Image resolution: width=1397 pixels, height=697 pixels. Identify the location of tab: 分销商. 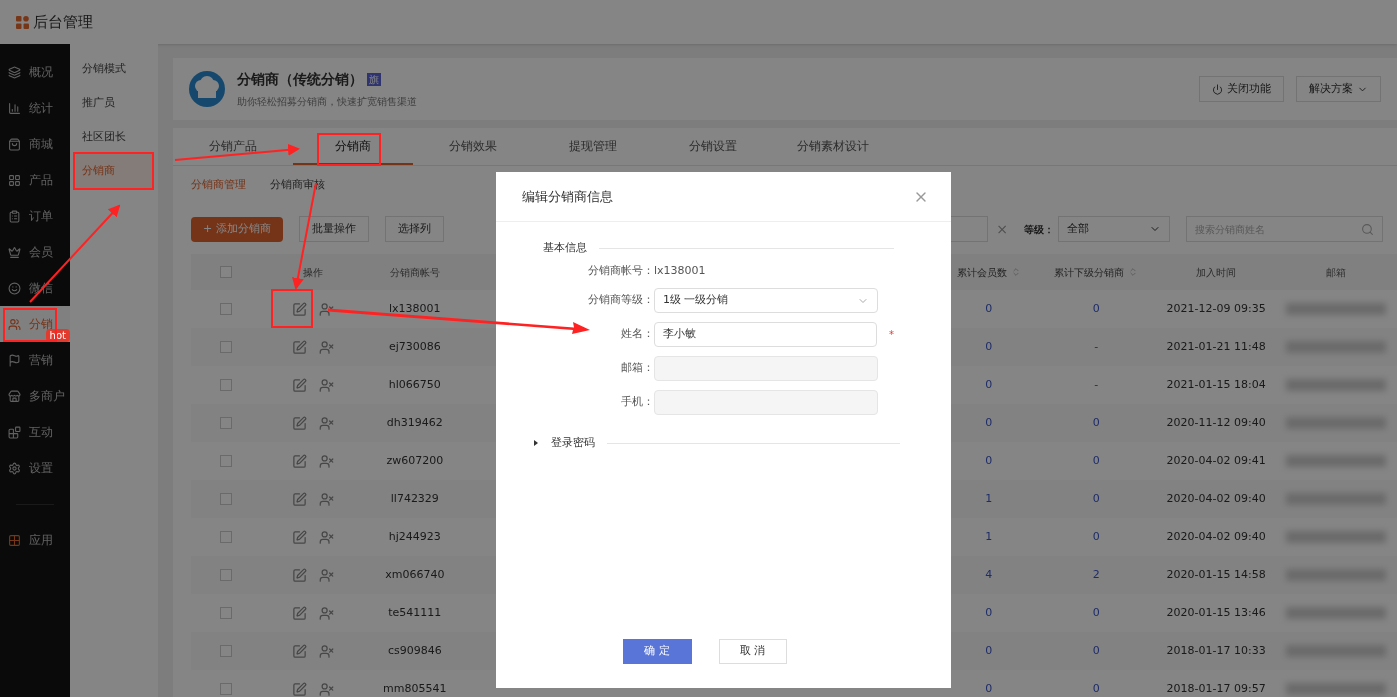
(353, 146).